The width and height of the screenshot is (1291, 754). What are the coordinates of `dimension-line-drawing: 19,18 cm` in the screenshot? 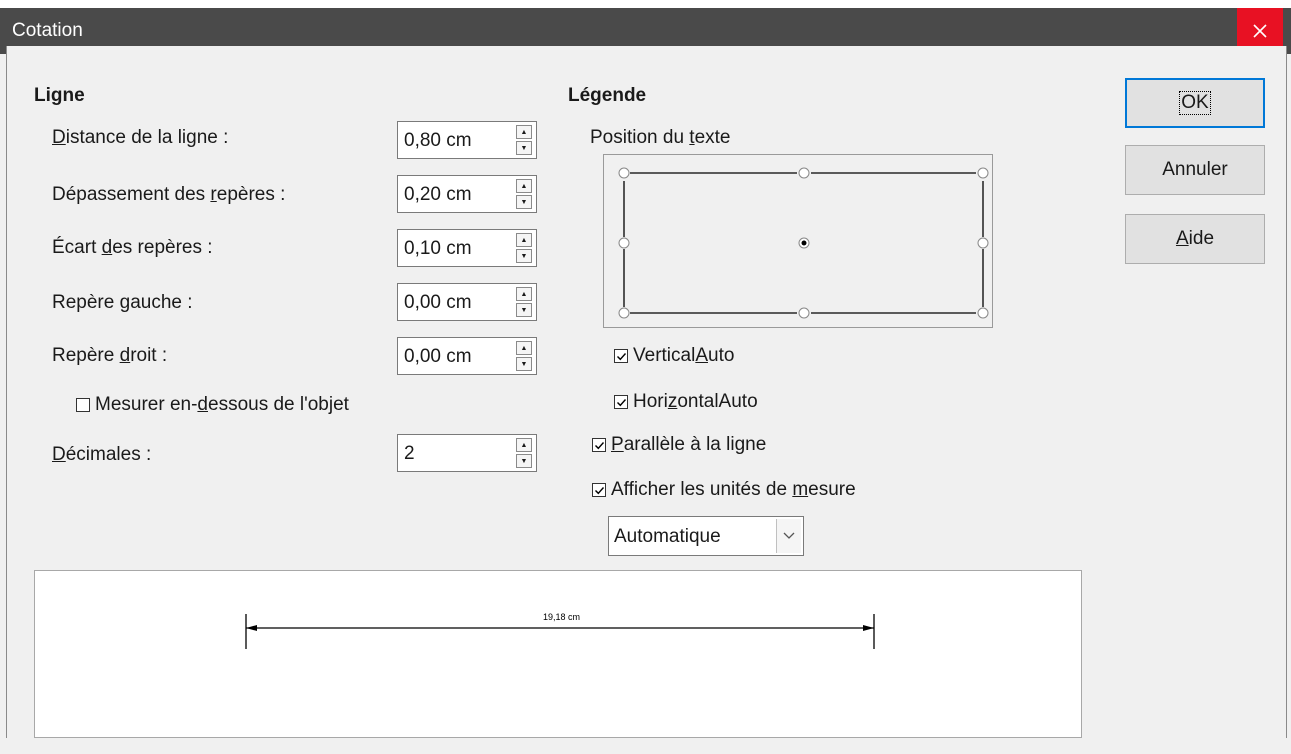 It's located at (560, 630).